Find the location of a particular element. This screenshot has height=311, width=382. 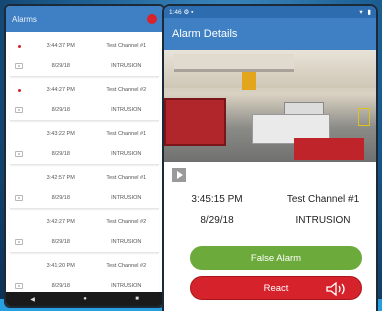

react-button: React is located at coordinates (276, 288).